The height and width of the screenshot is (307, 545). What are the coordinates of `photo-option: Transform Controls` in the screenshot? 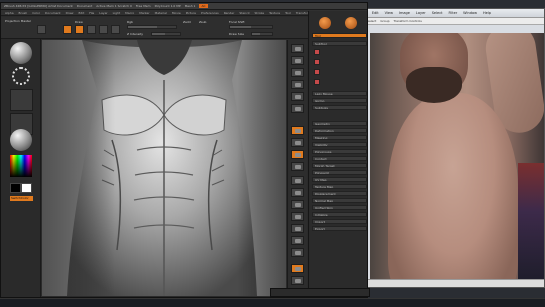 It's located at (408, 21).